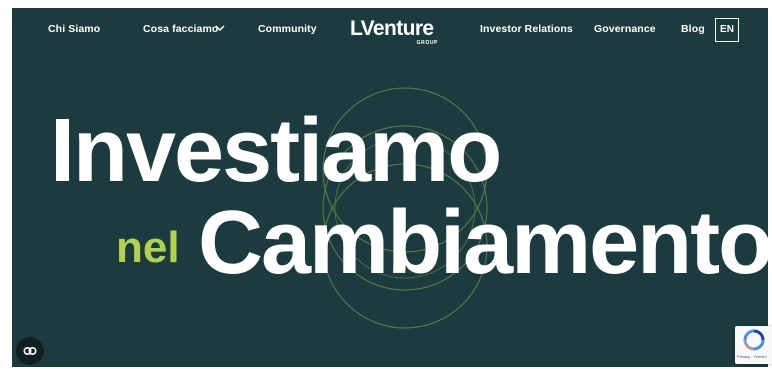 Image resolution: width=772 pixels, height=369 pixels. What do you see at coordinates (180, 29) in the screenshot?
I see `nav-item-cosa-facciamo: Cosa facciamo` at bounding box center [180, 29].